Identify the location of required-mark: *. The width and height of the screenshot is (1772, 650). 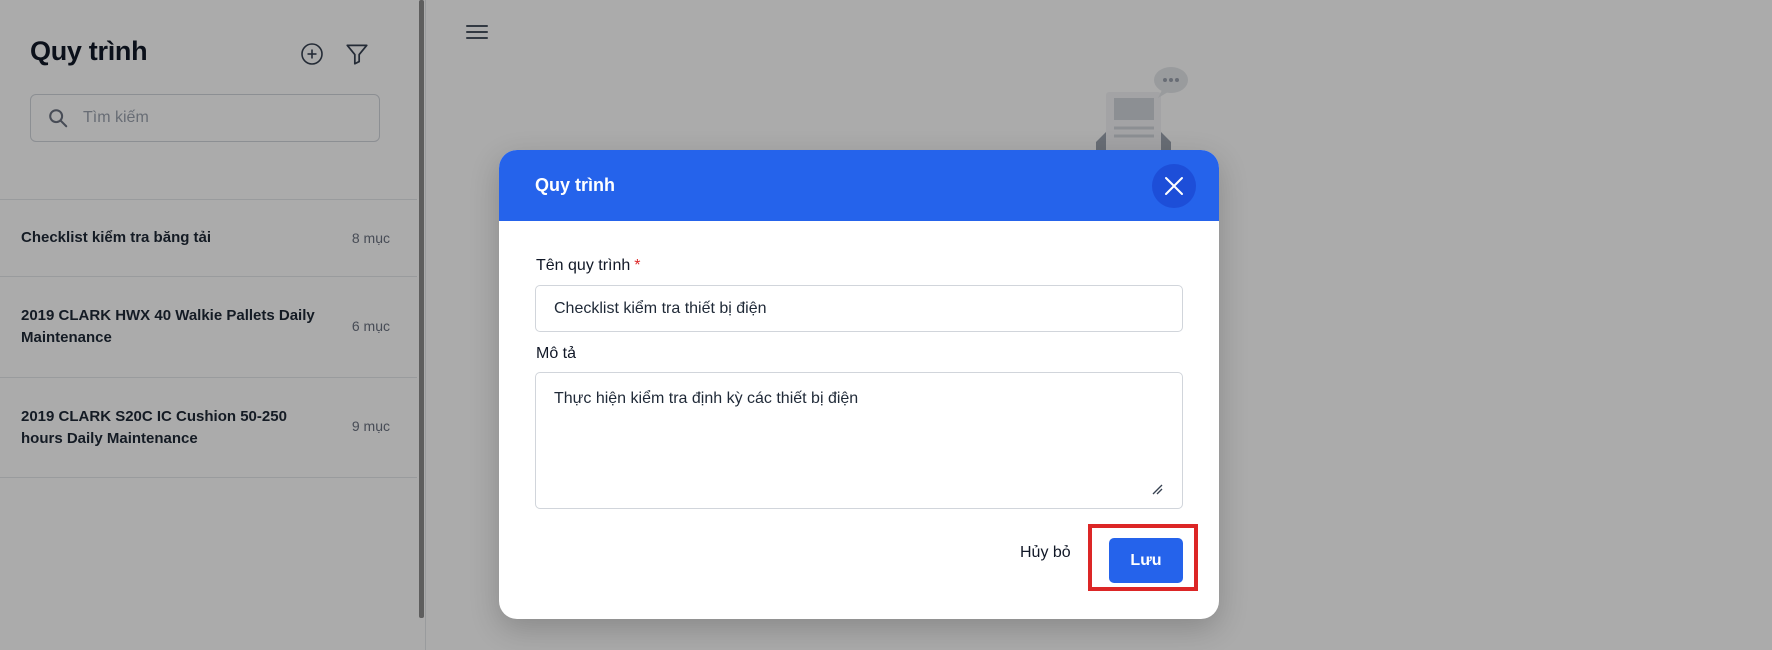
(637, 265).